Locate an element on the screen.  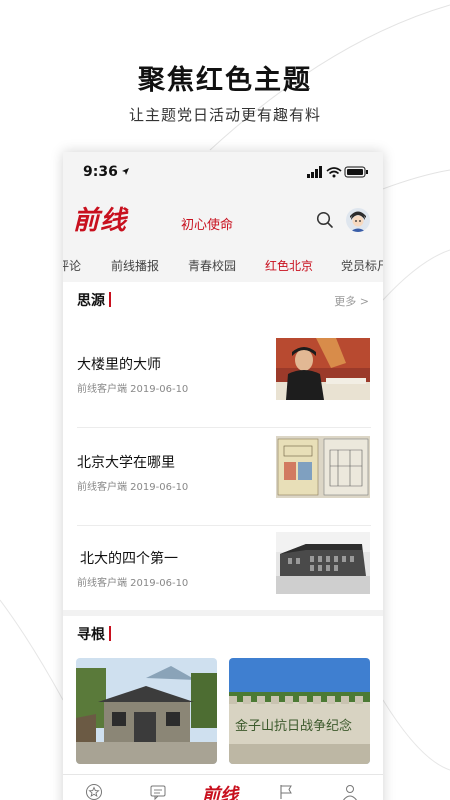
status-icons is located at coordinates (337, 172).